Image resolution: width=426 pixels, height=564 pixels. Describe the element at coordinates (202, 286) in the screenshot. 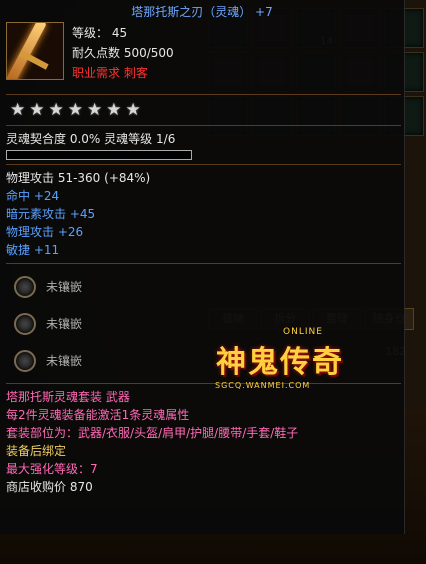

I see `socket-slot: 未镶嵌` at that location.